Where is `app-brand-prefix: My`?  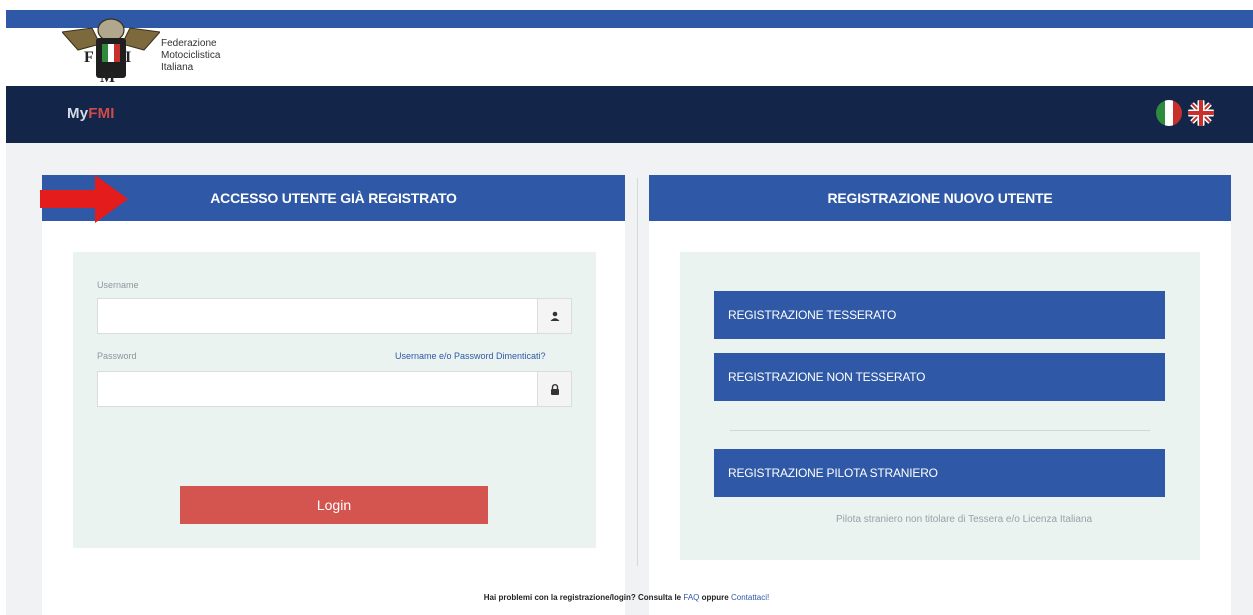
app-brand-prefix: My is located at coordinates (78, 113).